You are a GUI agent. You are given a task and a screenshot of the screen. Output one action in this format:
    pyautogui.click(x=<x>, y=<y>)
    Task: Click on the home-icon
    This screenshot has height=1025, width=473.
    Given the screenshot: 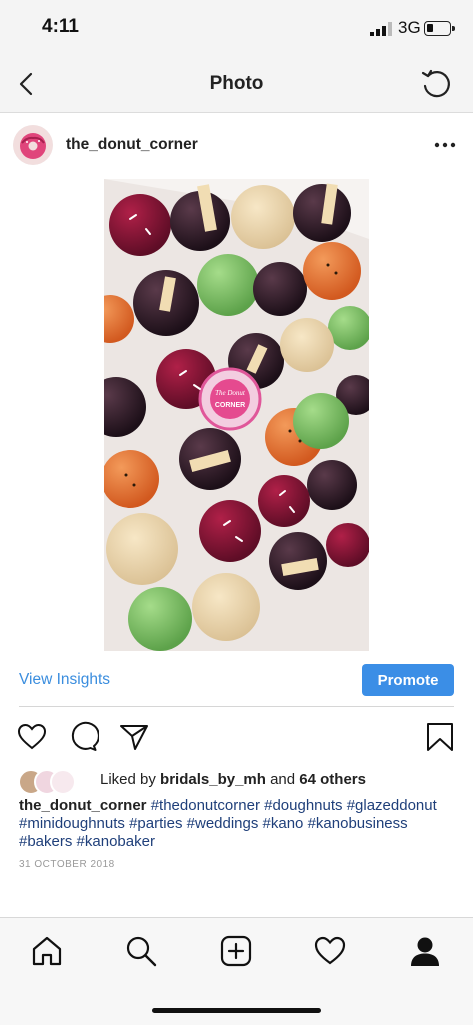 What is the action you would take?
    pyautogui.click(x=47, y=951)
    